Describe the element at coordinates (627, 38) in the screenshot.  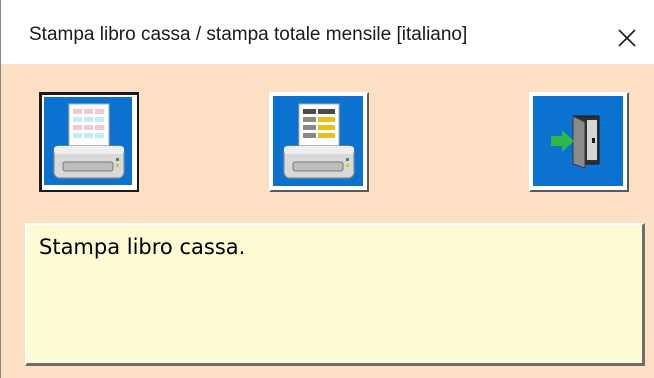
I see `close-icon` at that location.